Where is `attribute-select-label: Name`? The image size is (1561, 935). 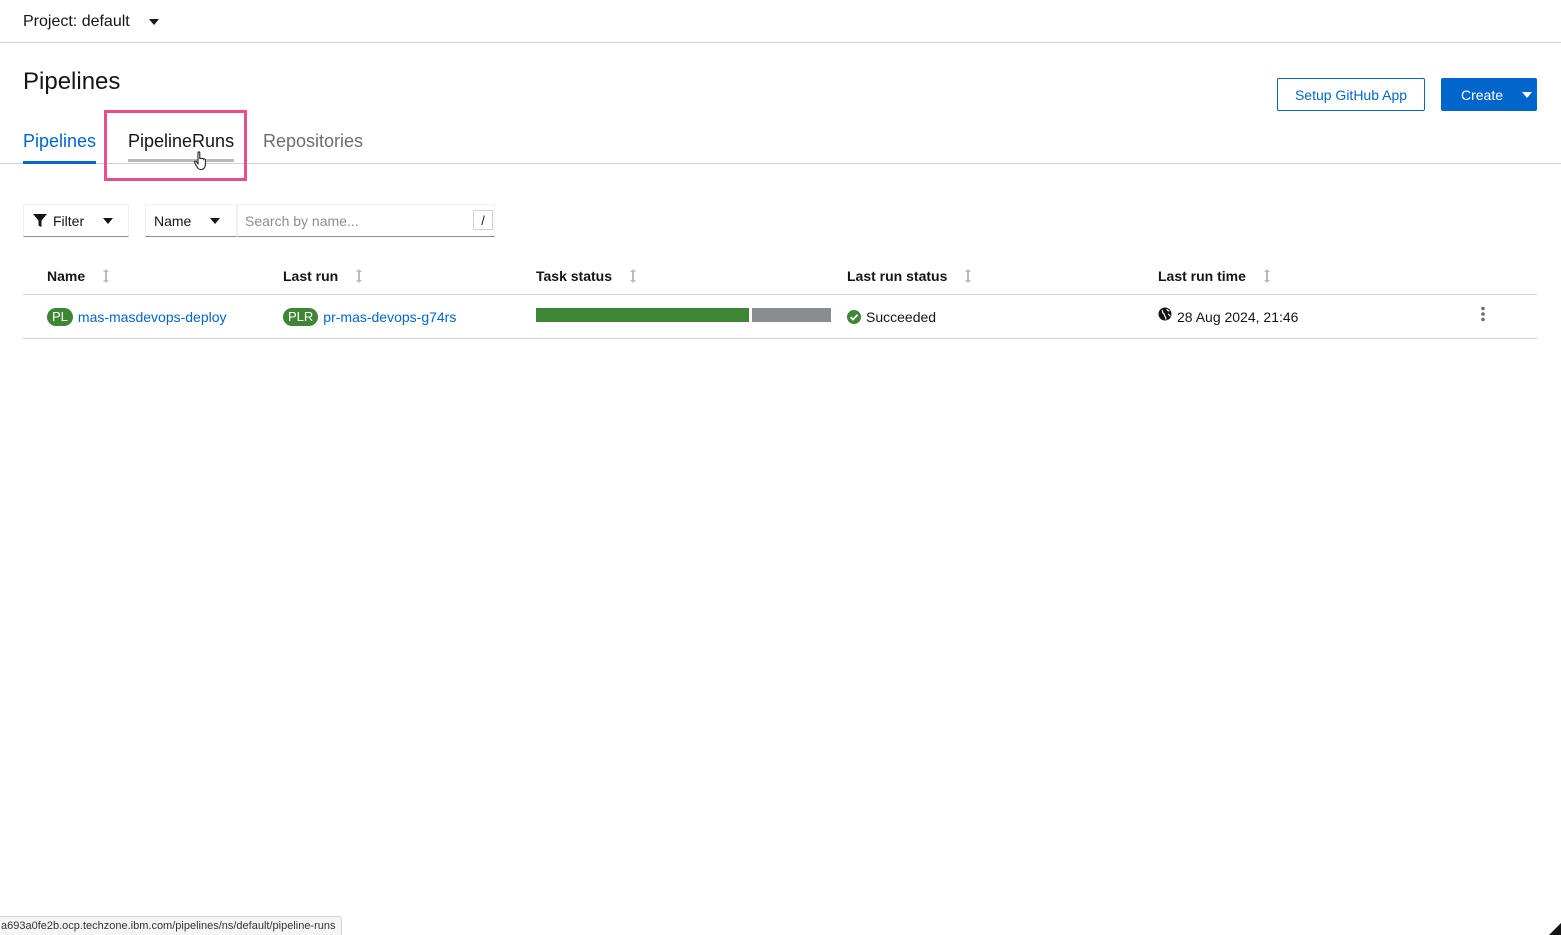 attribute-select-label: Name is located at coordinates (173, 220).